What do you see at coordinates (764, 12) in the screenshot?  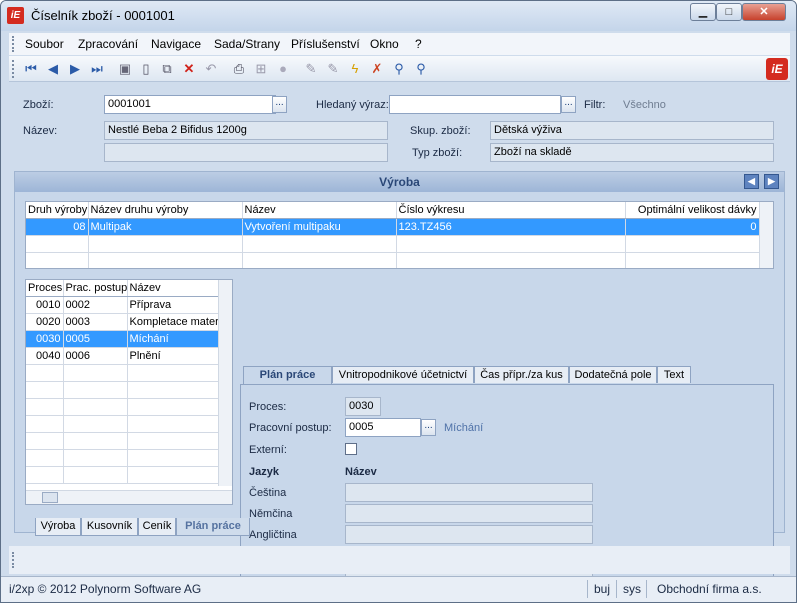 I see `close-button: ✕` at bounding box center [764, 12].